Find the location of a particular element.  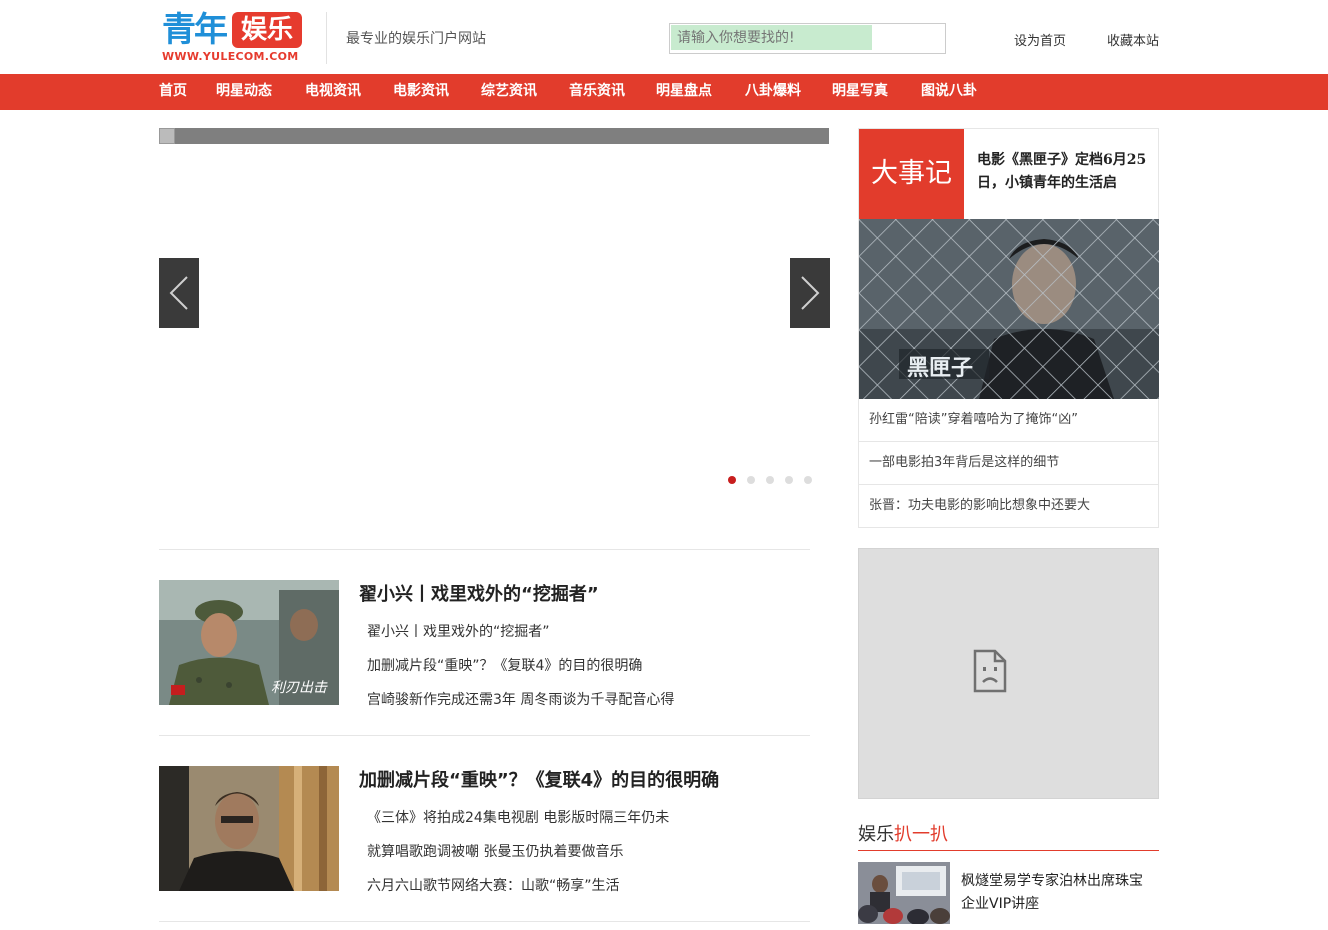

side-news-item: 枫燧堂易学专家泊林出席珠宝企业VIP讲座 is located at coordinates (1008, 893).